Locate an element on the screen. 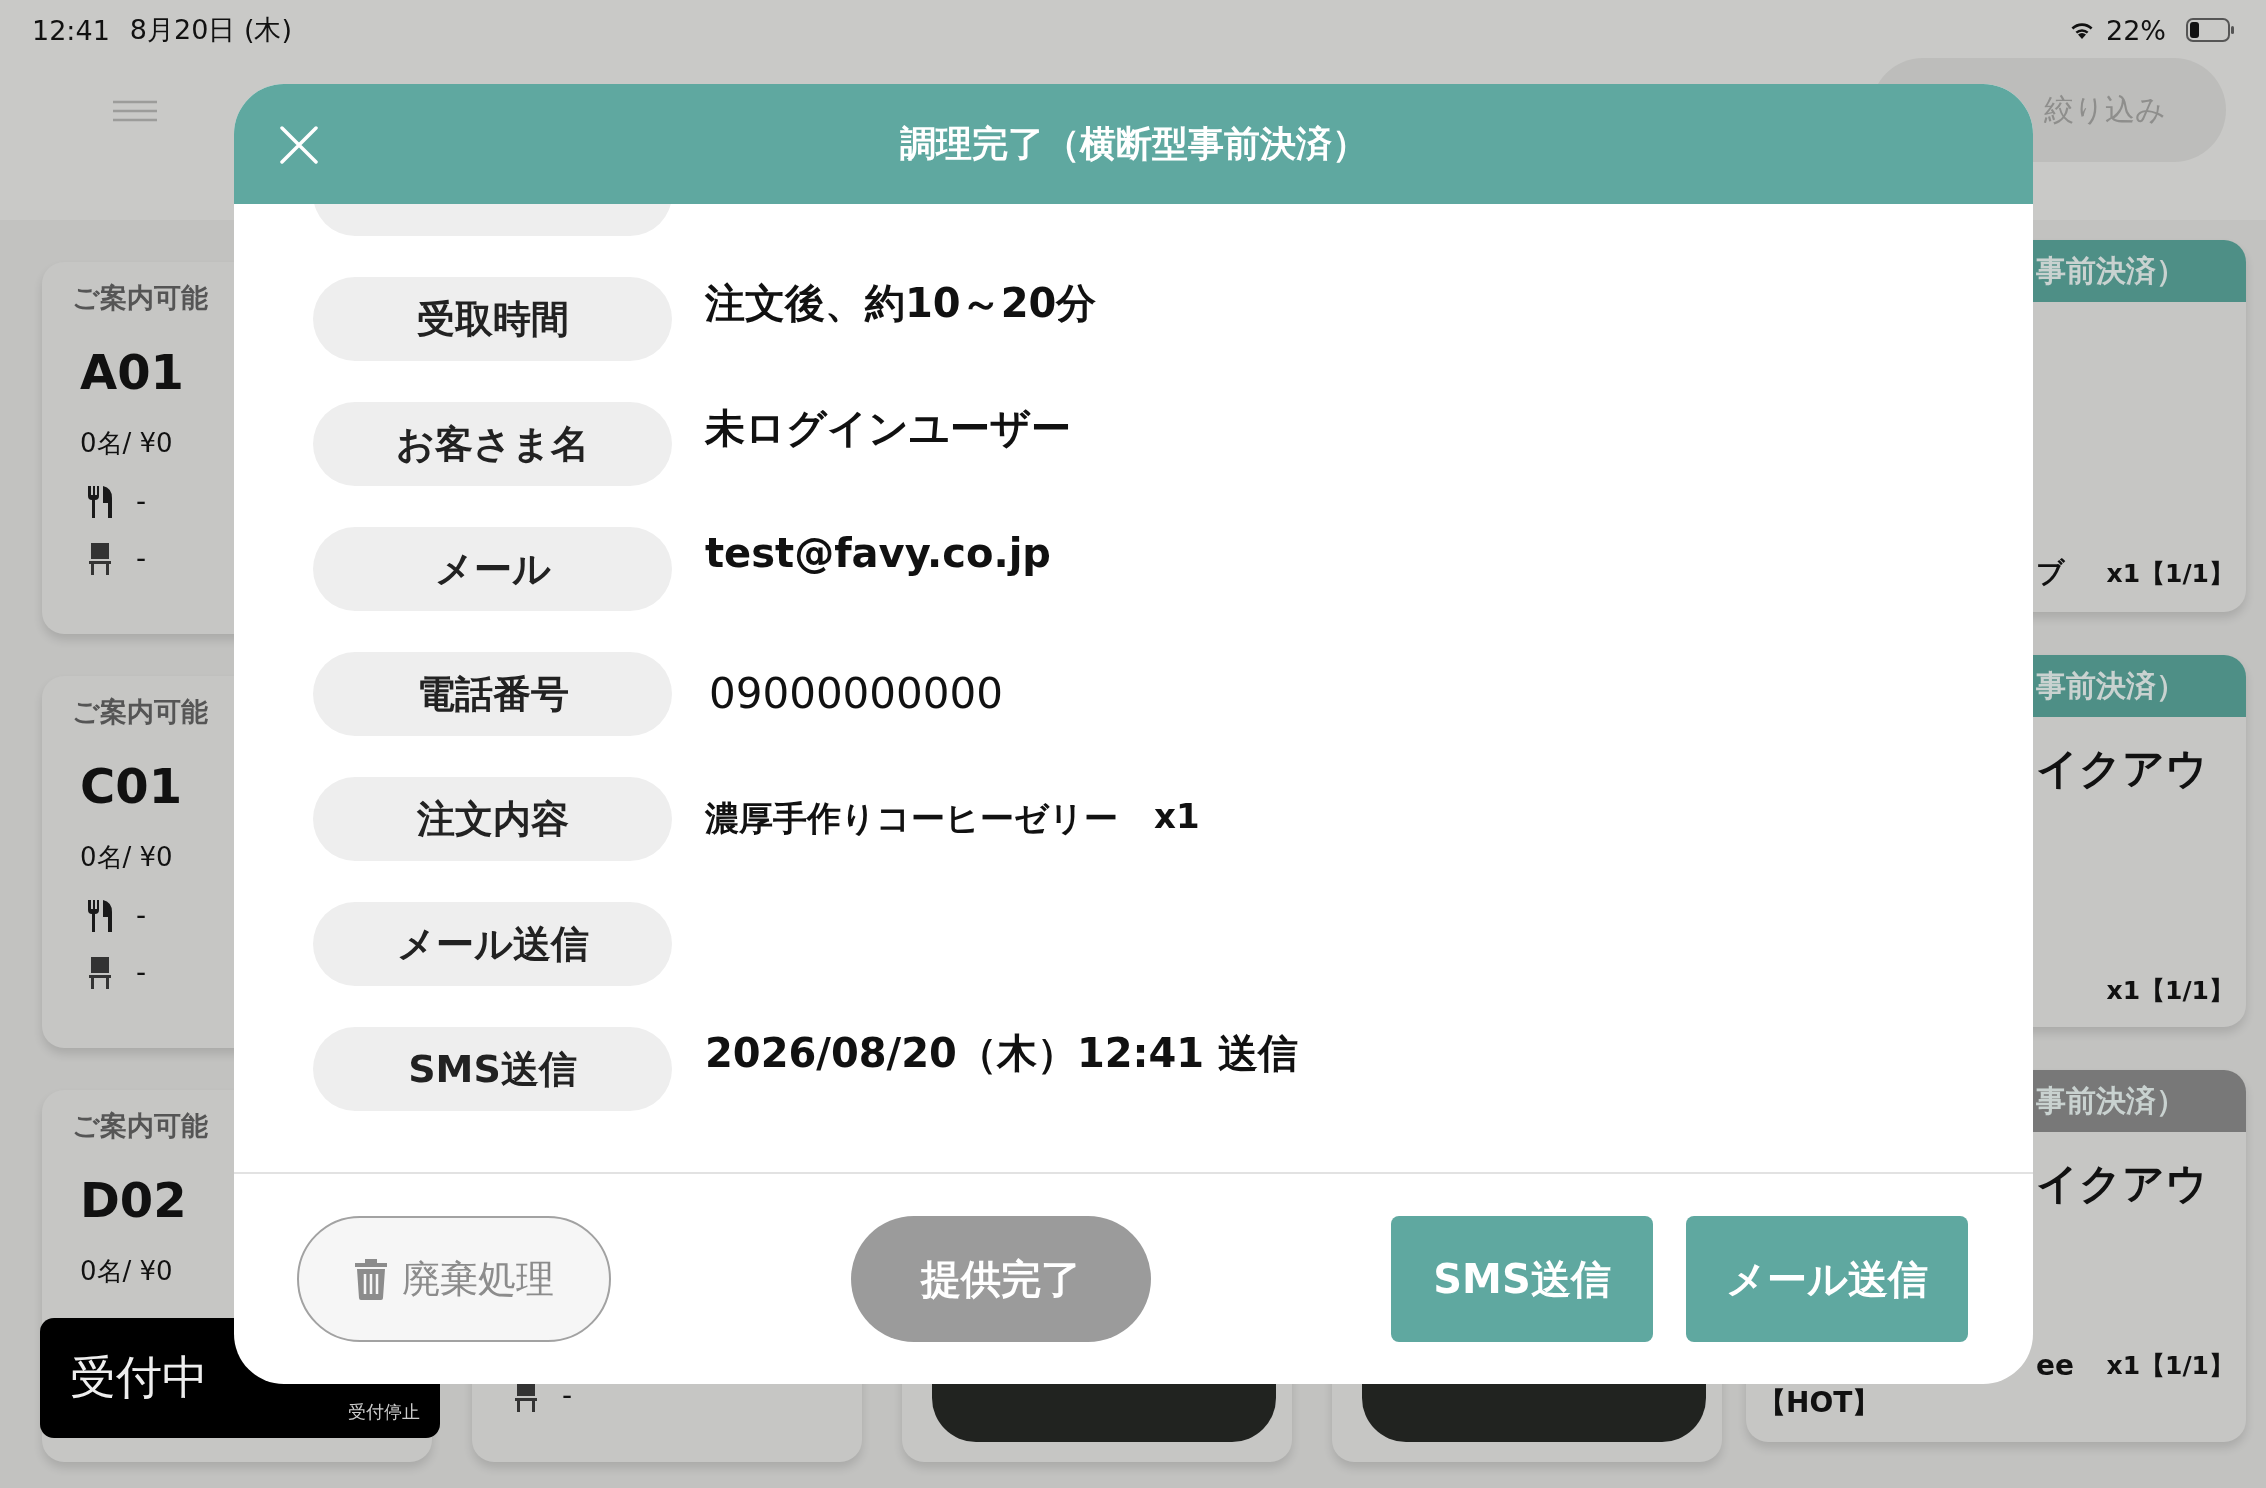 The image size is (2266, 1488). field-label: メール送信 is located at coordinates (492, 944).